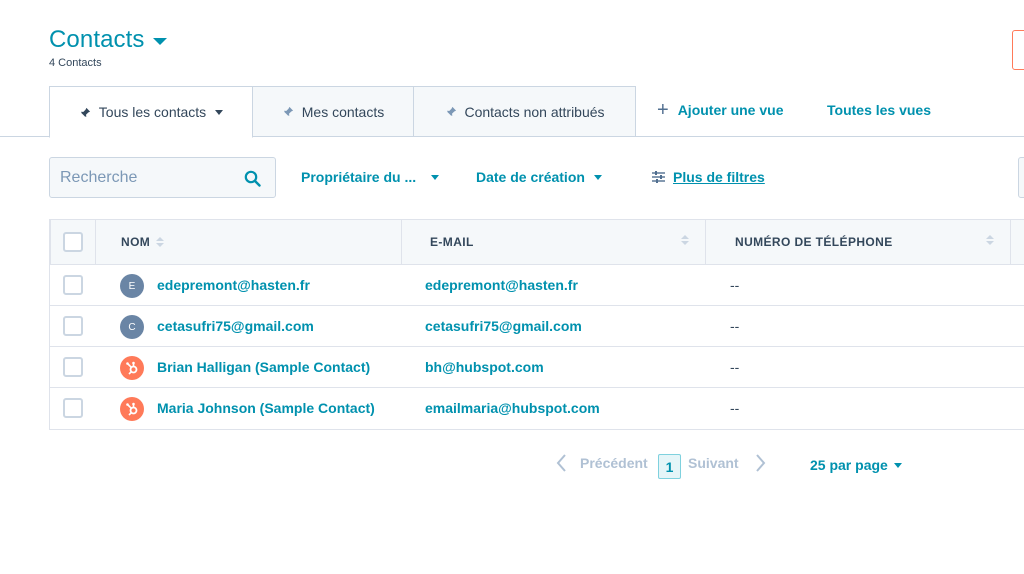 The width and height of the screenshot is (1024, 574). Describe the element at coordinates (97, 40) in the screenshot. I see `page-title: Contacts` at that location.